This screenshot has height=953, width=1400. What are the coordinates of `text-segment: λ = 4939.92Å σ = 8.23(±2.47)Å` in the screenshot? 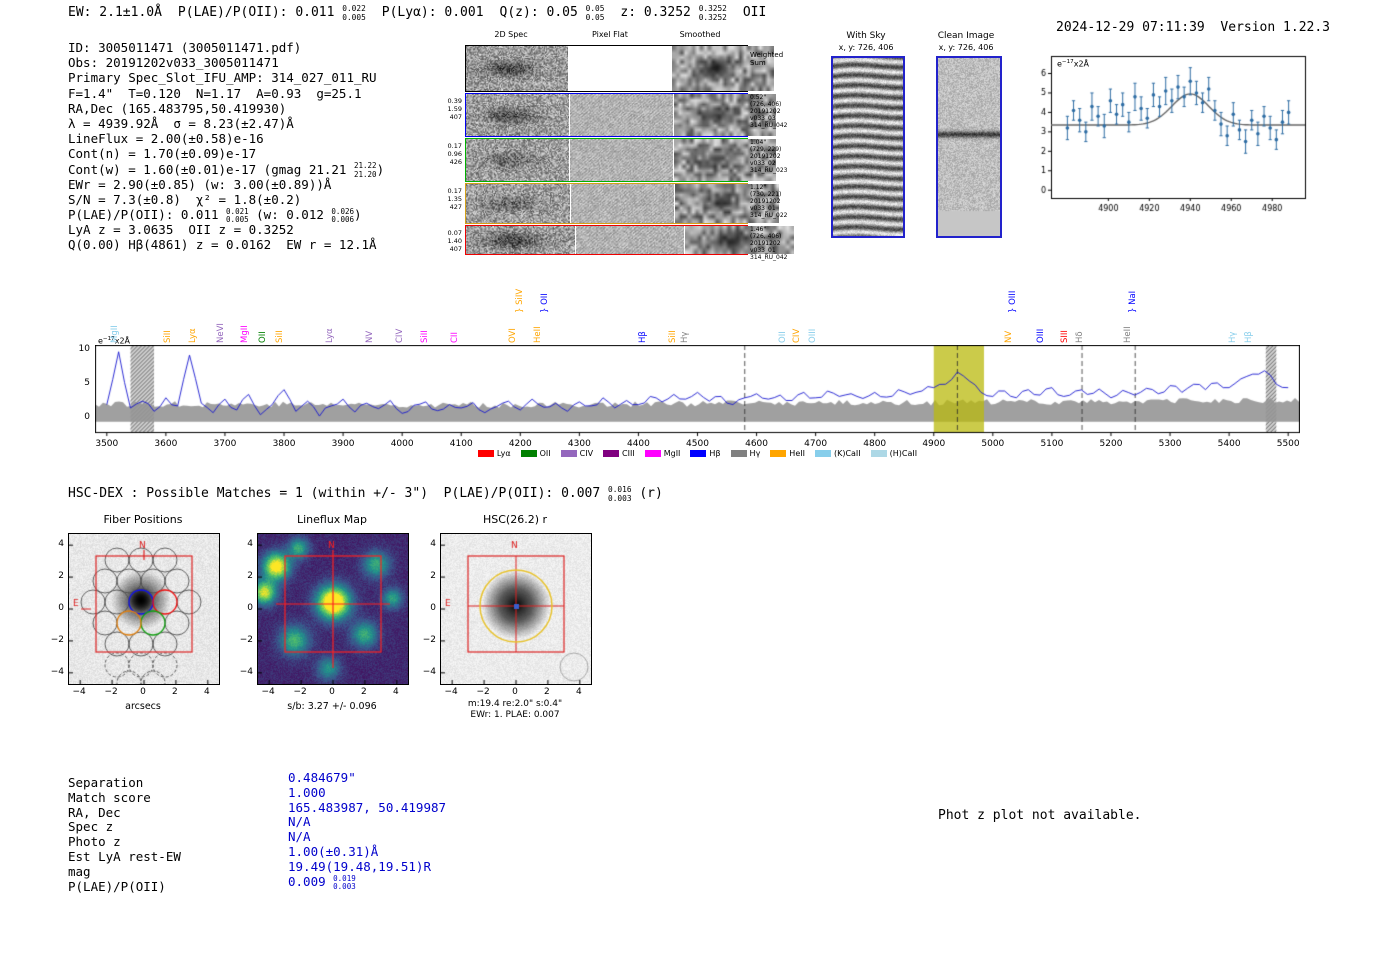 It's located at (181, 123).